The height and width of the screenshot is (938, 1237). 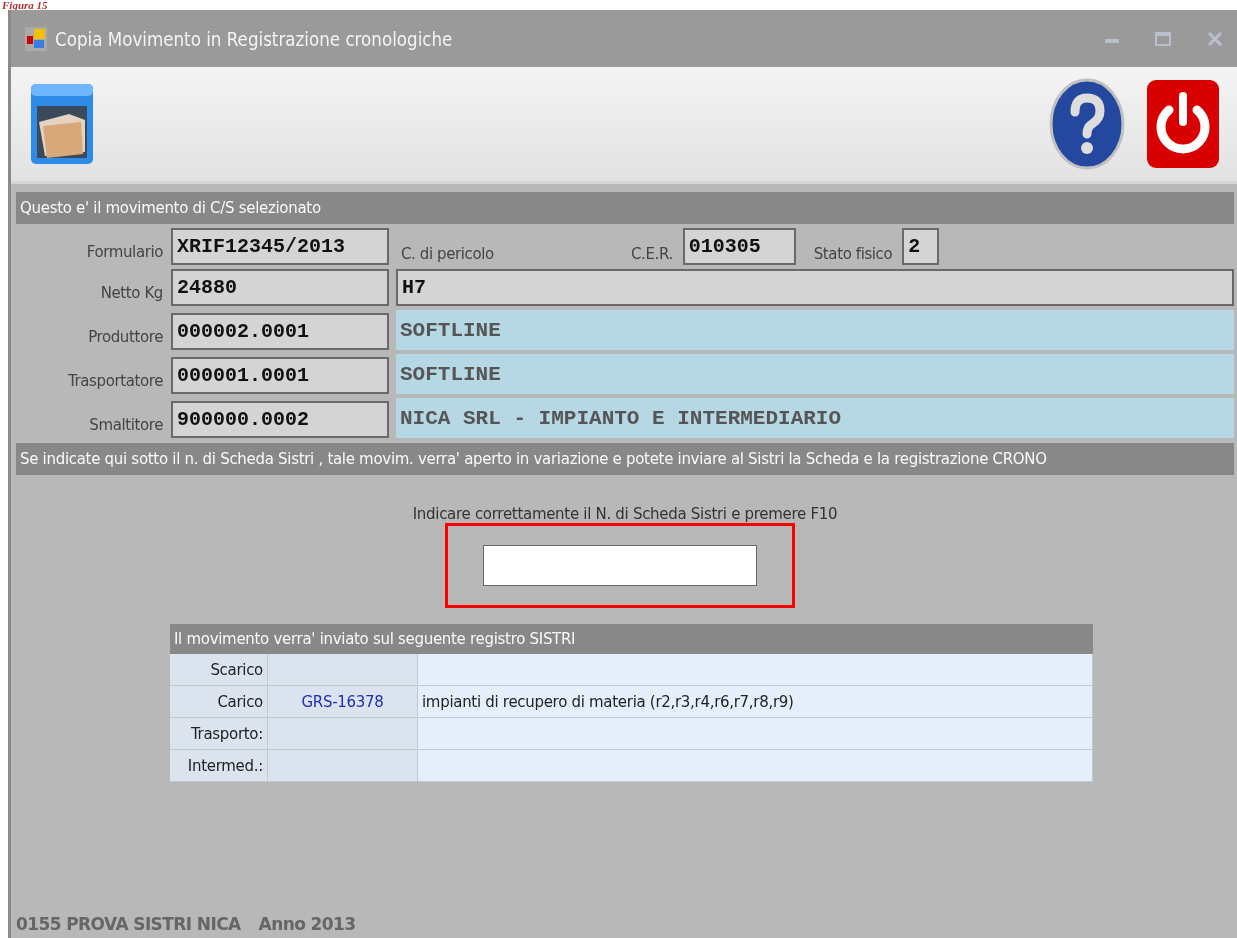 What do you see at coordinates (625, 459) in the screenshot?
I see `info-bar: Se indicate qui sotto il n. di Scheda Sistri , tale movim. verra' aperto in variazione e potete inviare al Sistri la Scheda e la registrazione CRONO` at bounding box center [625, 459].